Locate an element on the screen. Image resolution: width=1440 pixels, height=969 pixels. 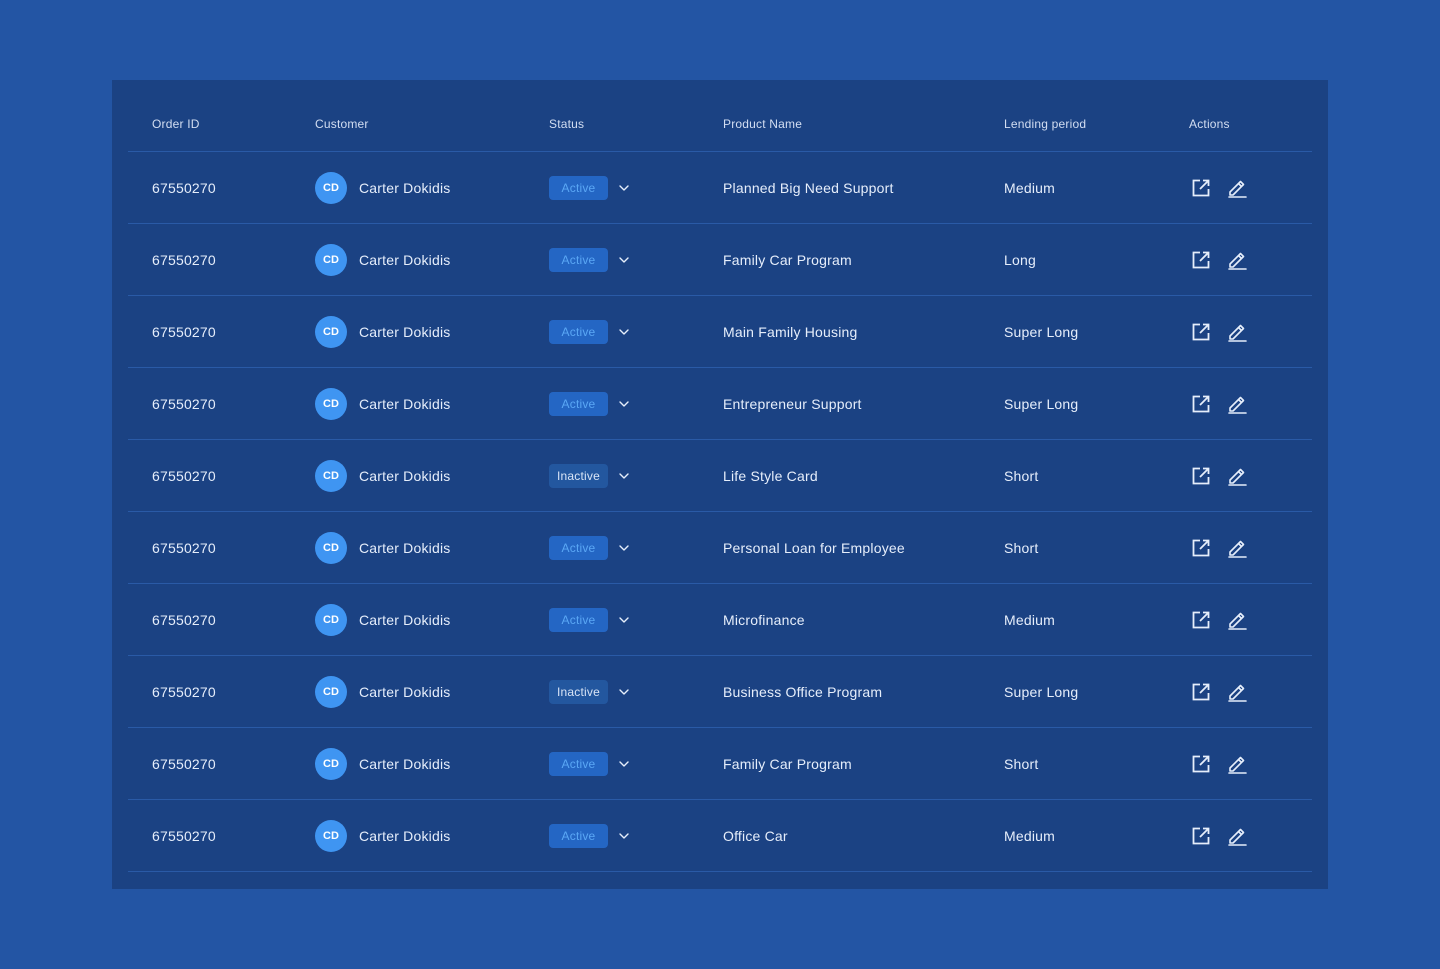
product-name-cell: Family Car Program is located at coordinates (787, 259).